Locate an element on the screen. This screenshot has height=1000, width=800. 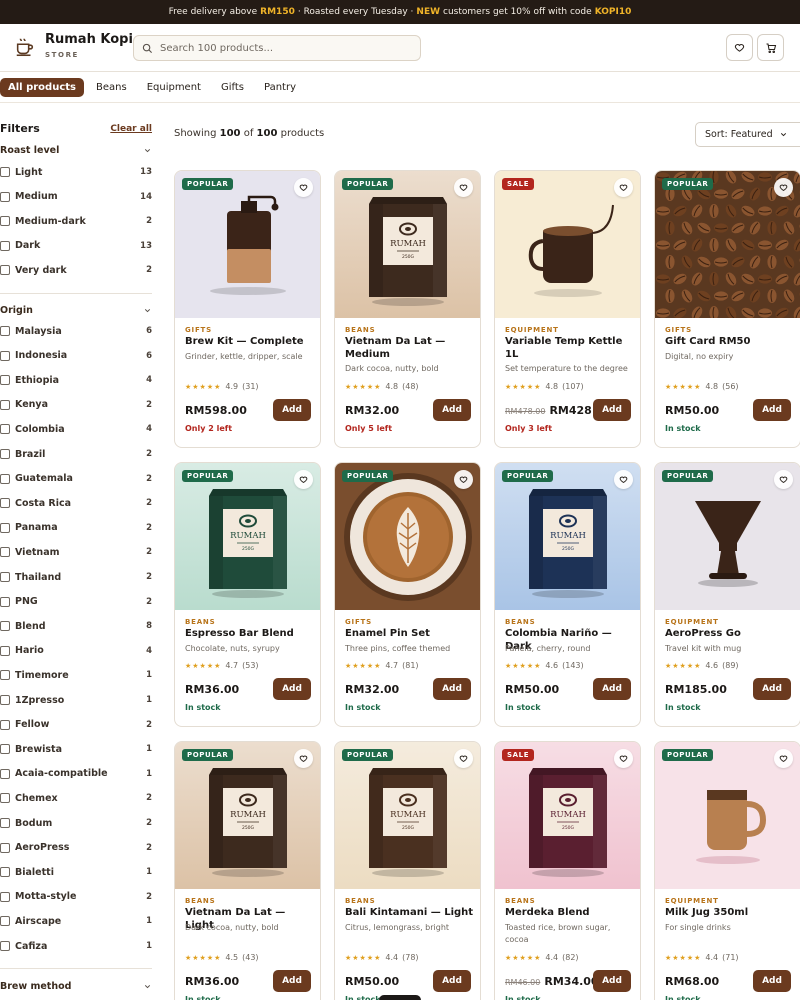
filter-option-kenya: Kenya 2 is located at coordinates (76, 405).